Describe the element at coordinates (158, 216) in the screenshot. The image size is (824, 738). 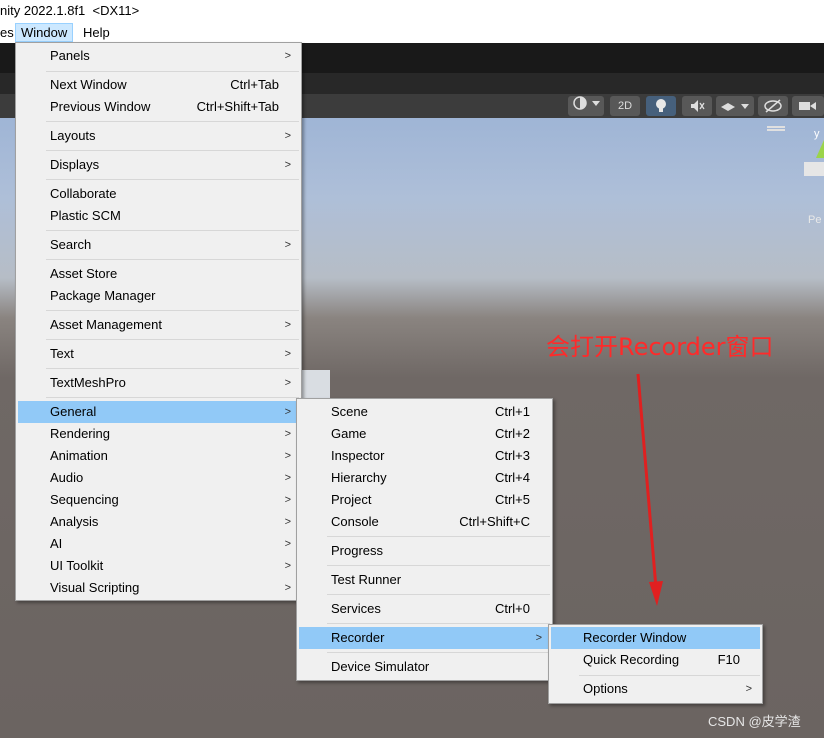
I see `menu-item-plastic-scm: Plastic SCM` at that location.